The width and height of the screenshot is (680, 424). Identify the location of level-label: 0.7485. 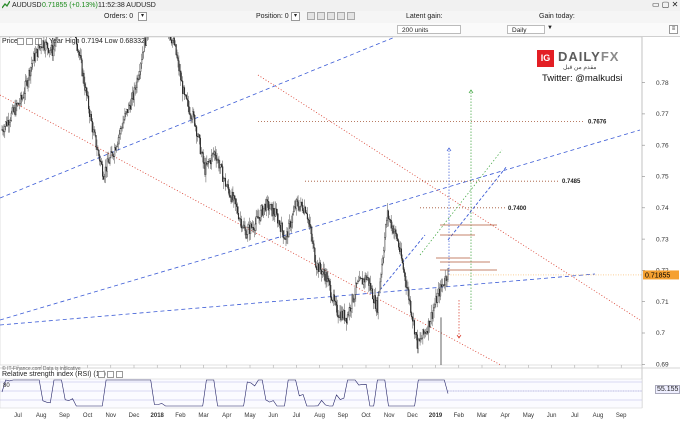
(571, 182).